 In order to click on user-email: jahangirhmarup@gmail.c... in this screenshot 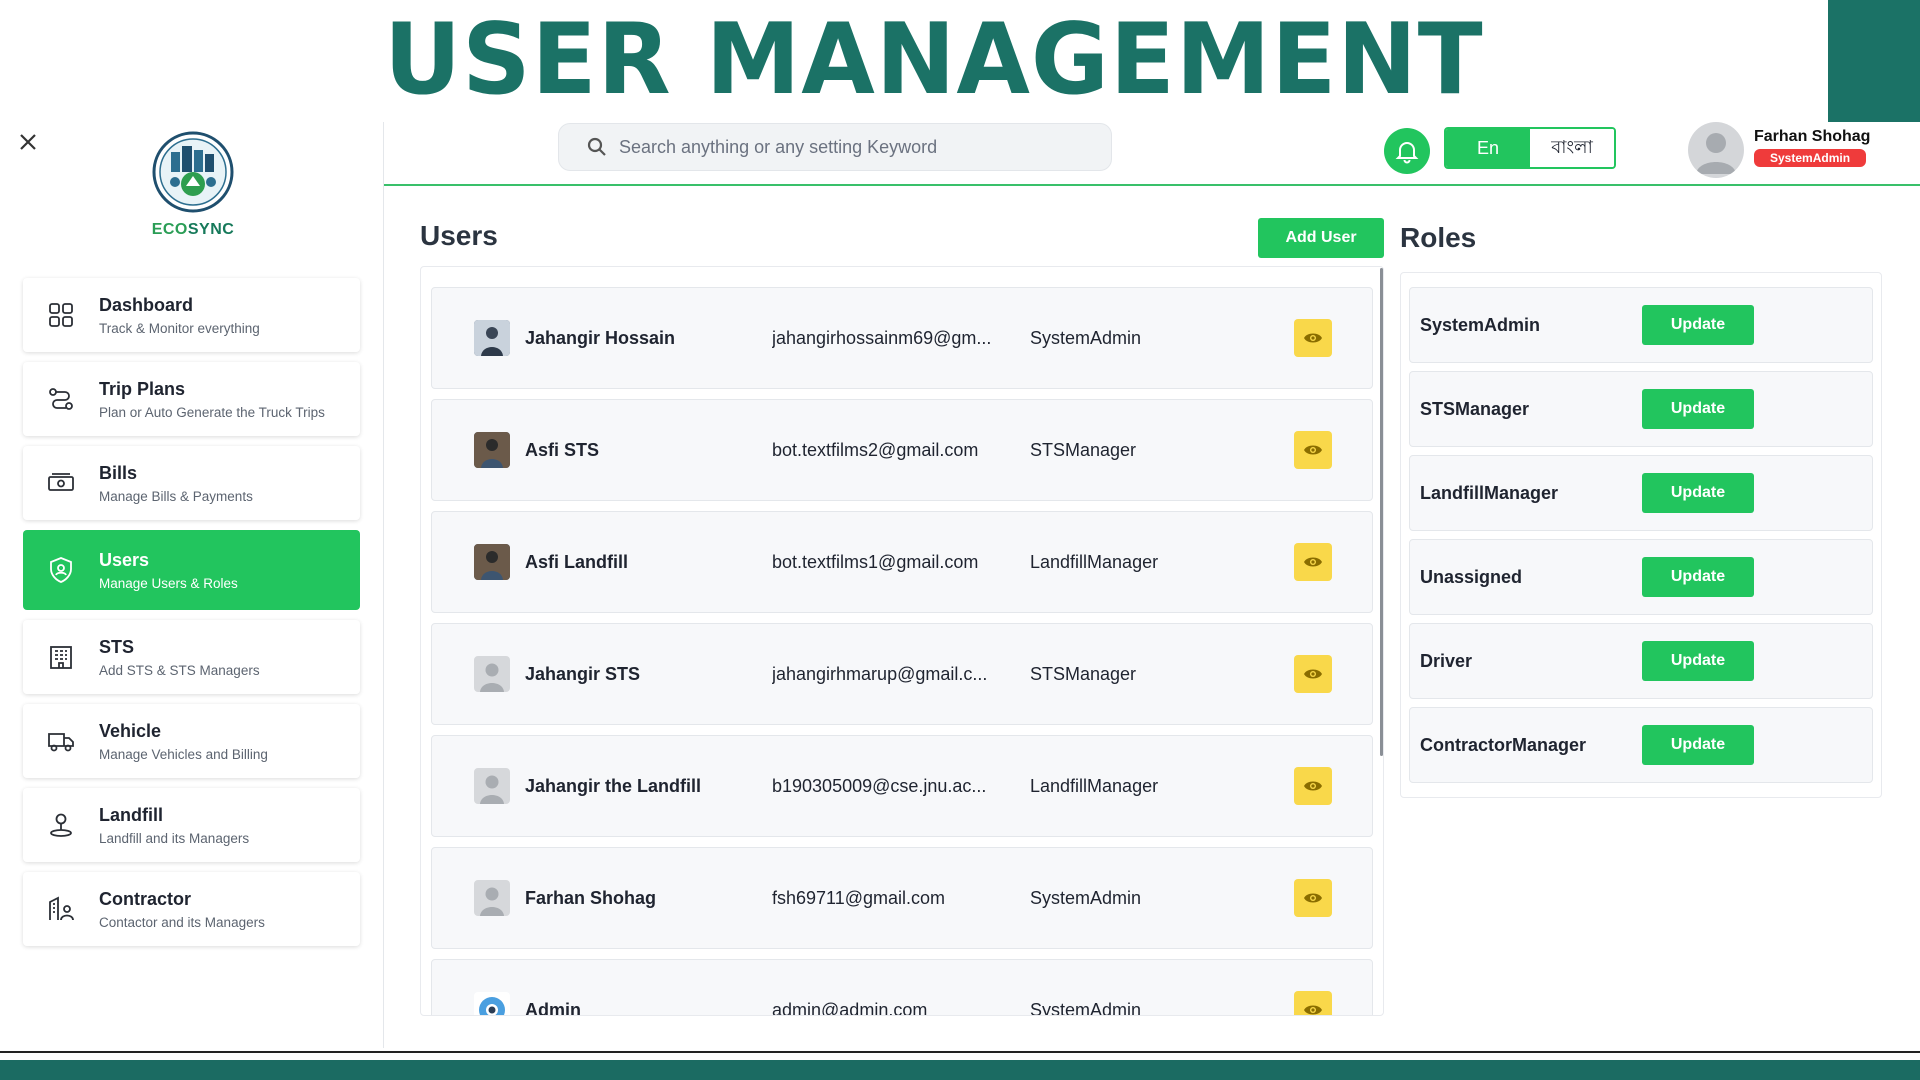, I will do `click(880, 673)`.